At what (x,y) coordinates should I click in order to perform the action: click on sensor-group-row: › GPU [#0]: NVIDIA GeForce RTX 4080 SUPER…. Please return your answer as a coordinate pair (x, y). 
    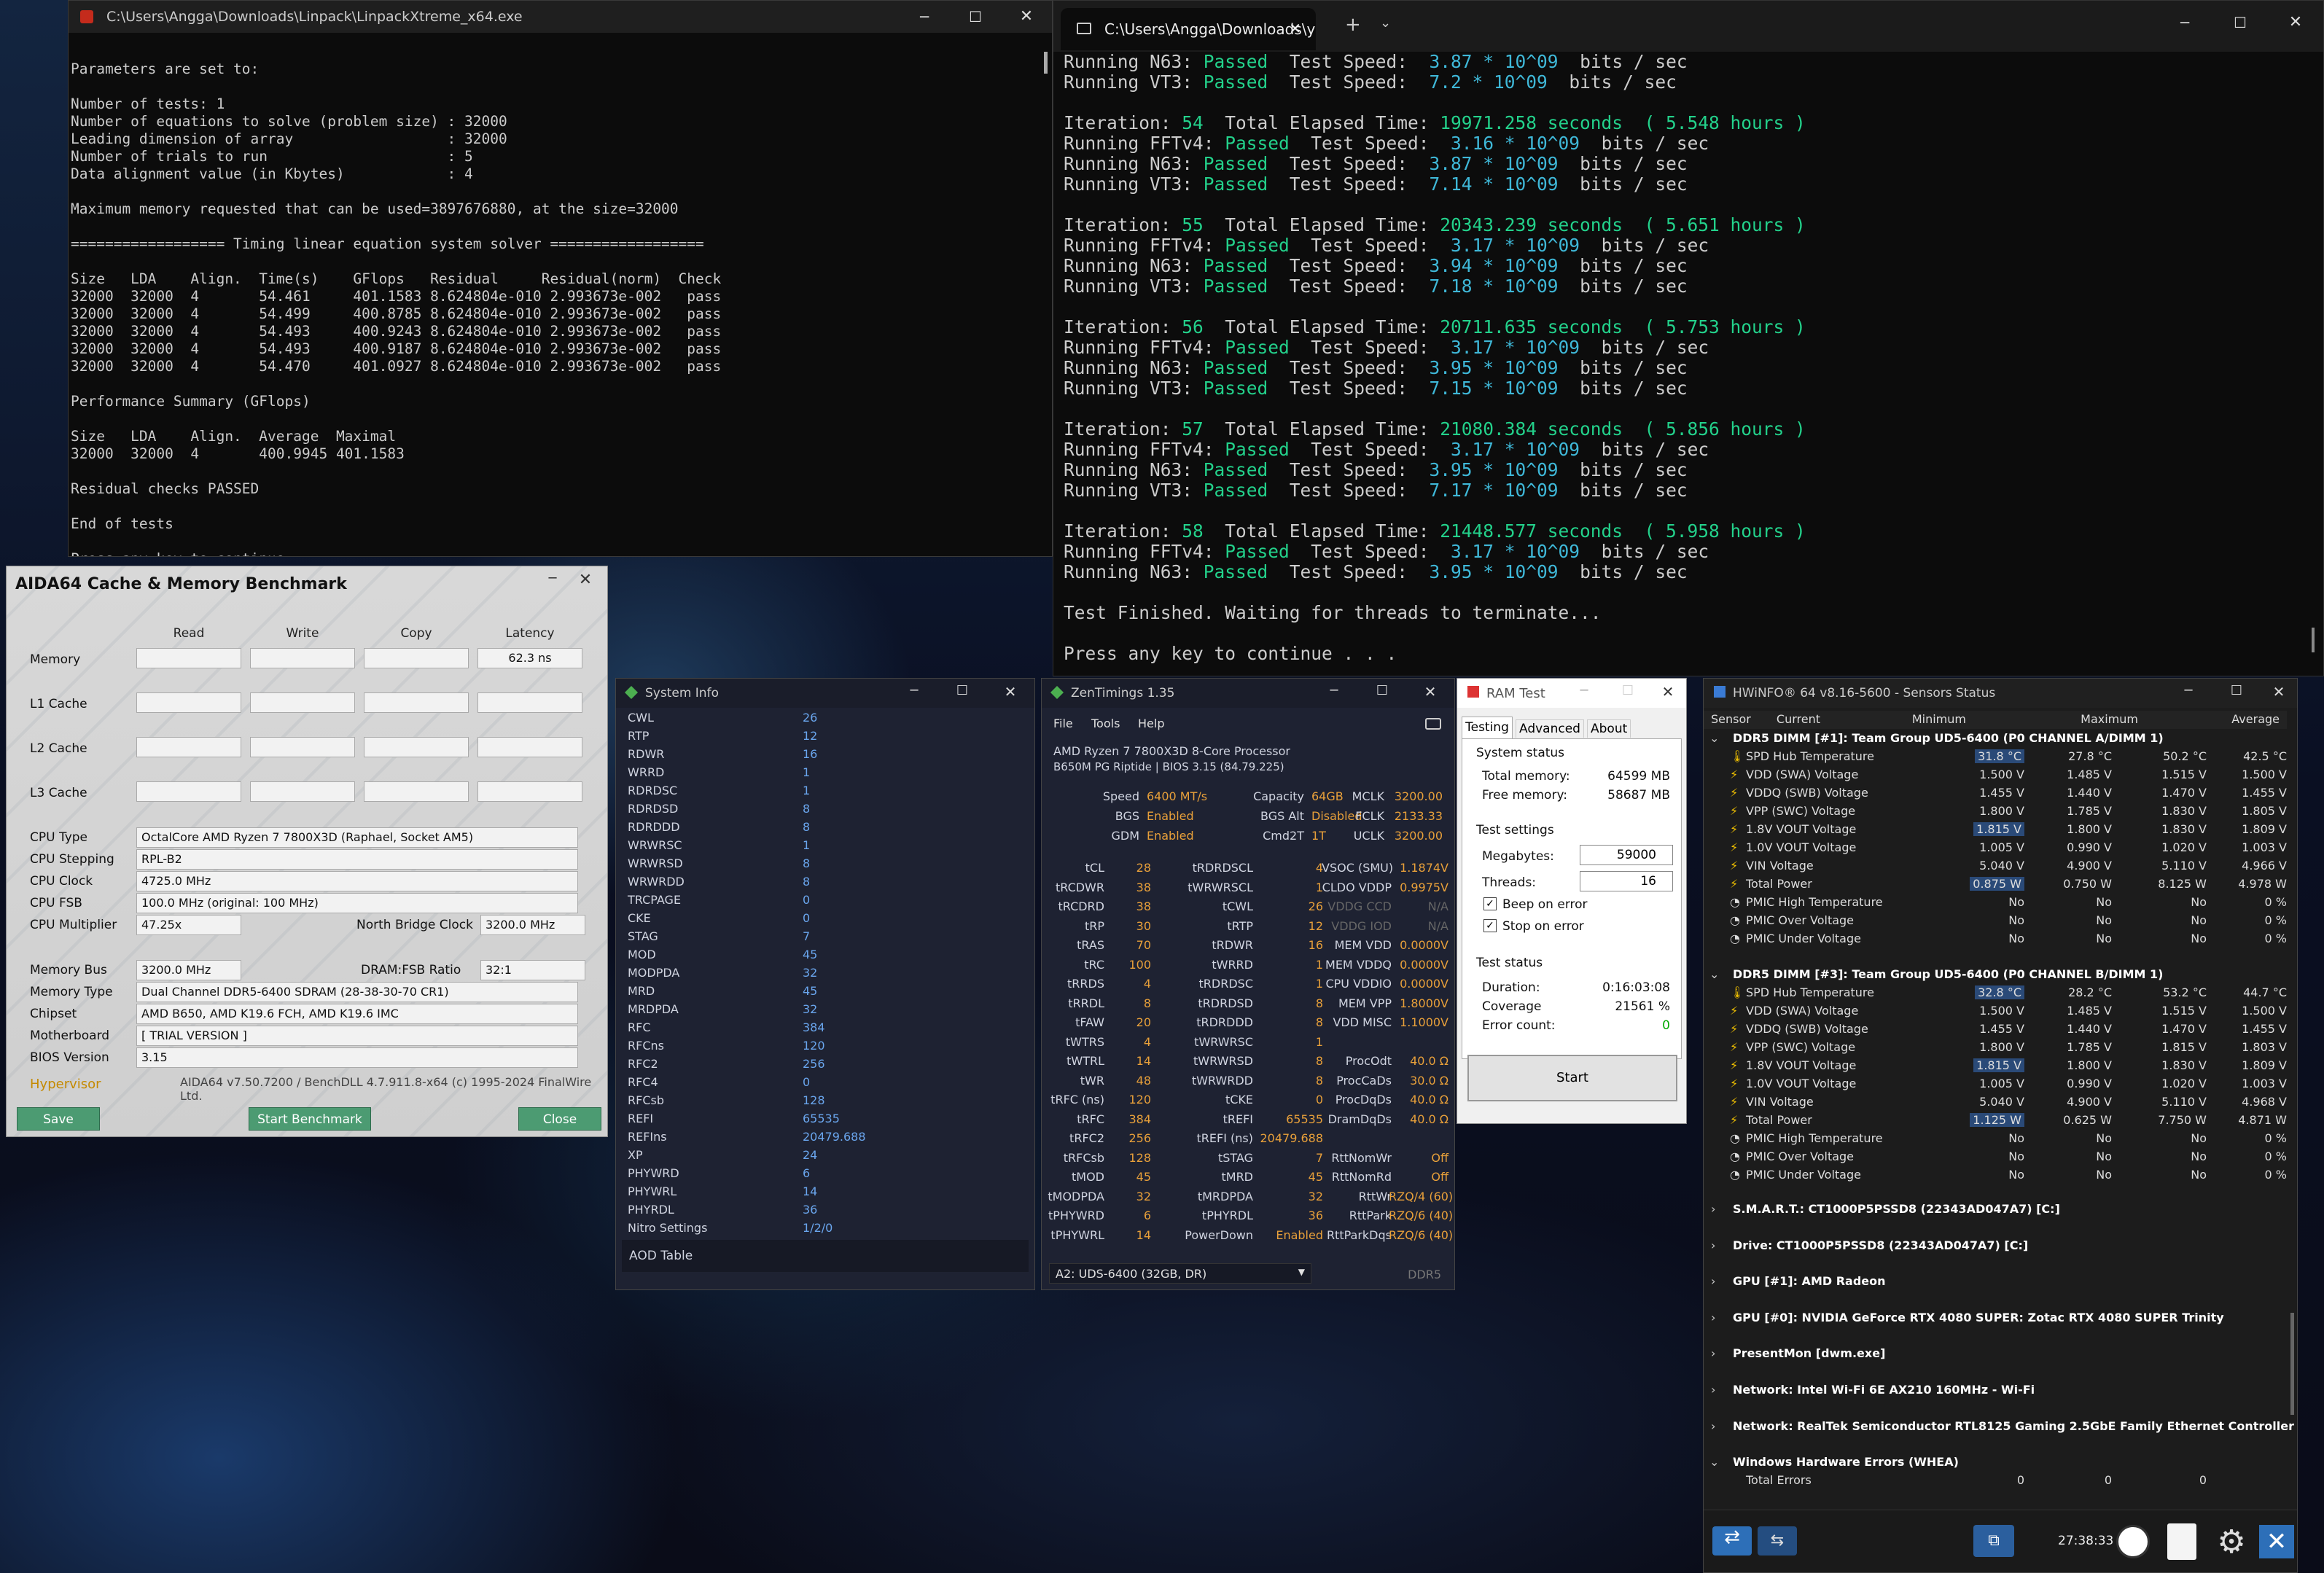
    Looking at the image, I should click on (1995, 1318).